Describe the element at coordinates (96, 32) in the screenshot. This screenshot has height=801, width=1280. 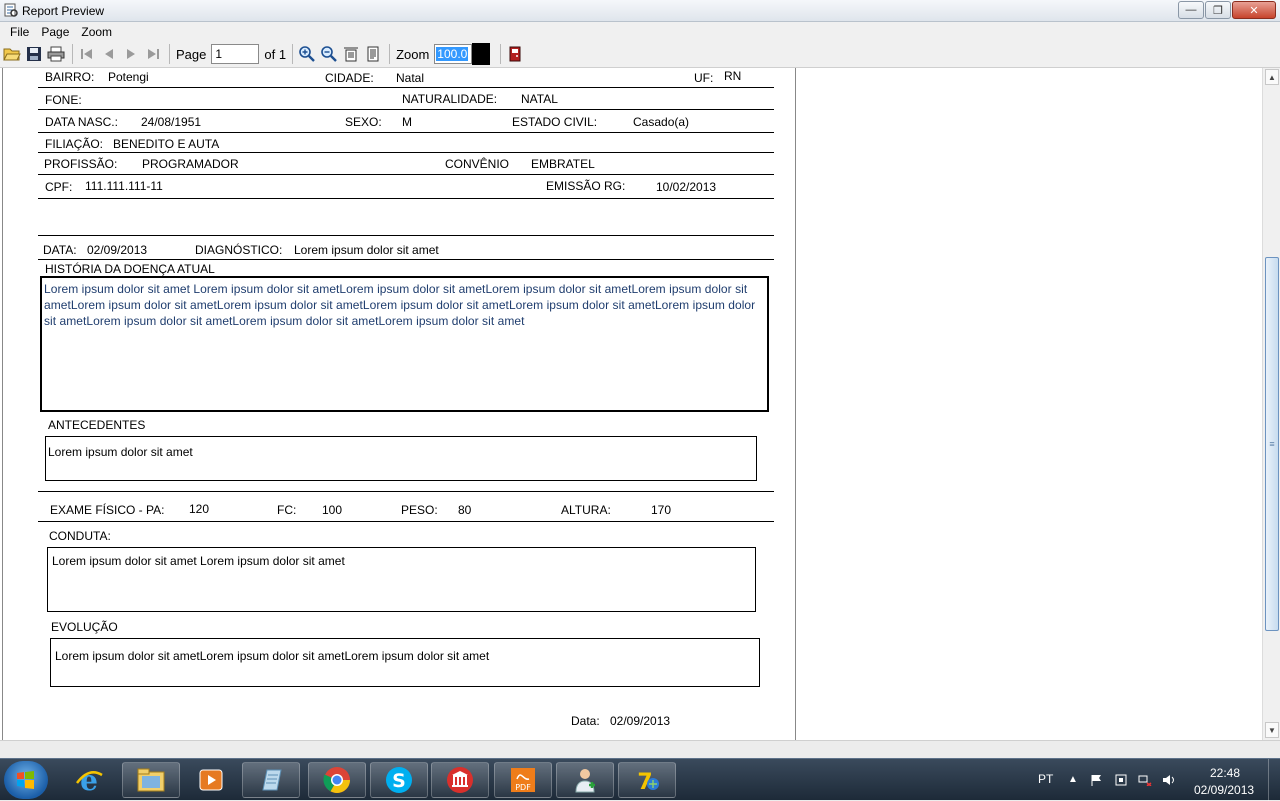
I see `menu-zoom: Zoom` at that location.